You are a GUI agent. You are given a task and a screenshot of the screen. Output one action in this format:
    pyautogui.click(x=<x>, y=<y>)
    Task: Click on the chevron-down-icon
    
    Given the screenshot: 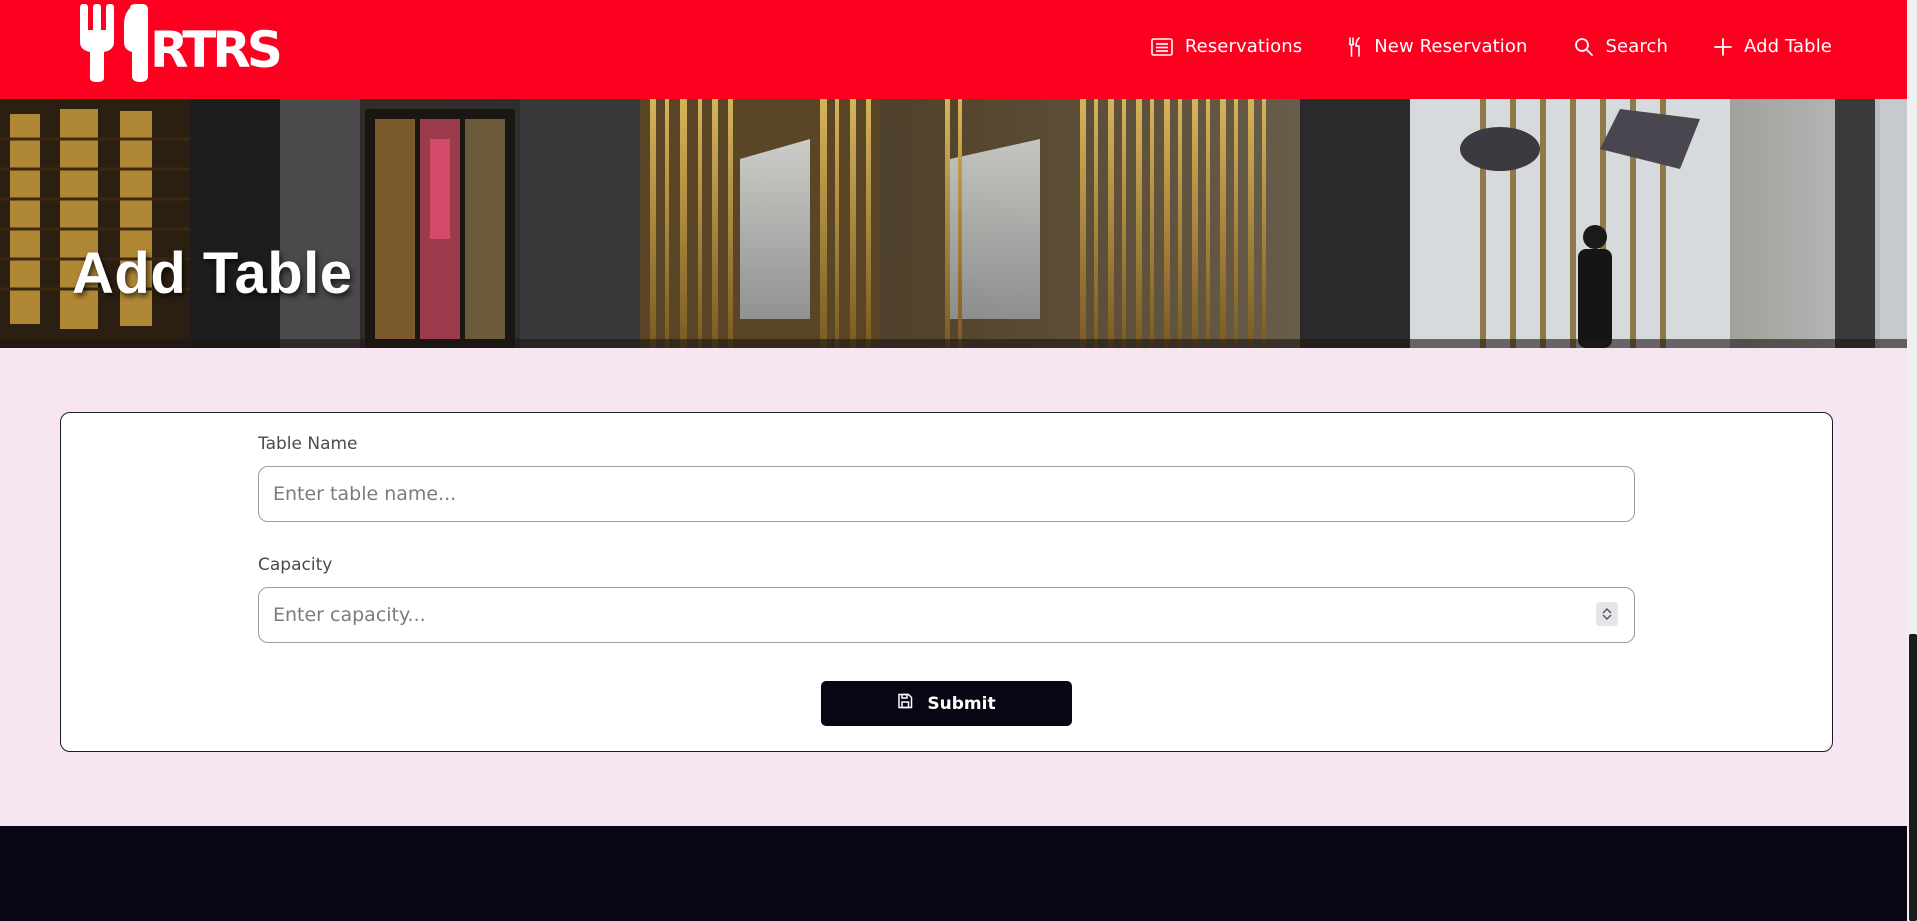 What is the action you would take?
    pyautogui.click(x=1607, y=617)
    